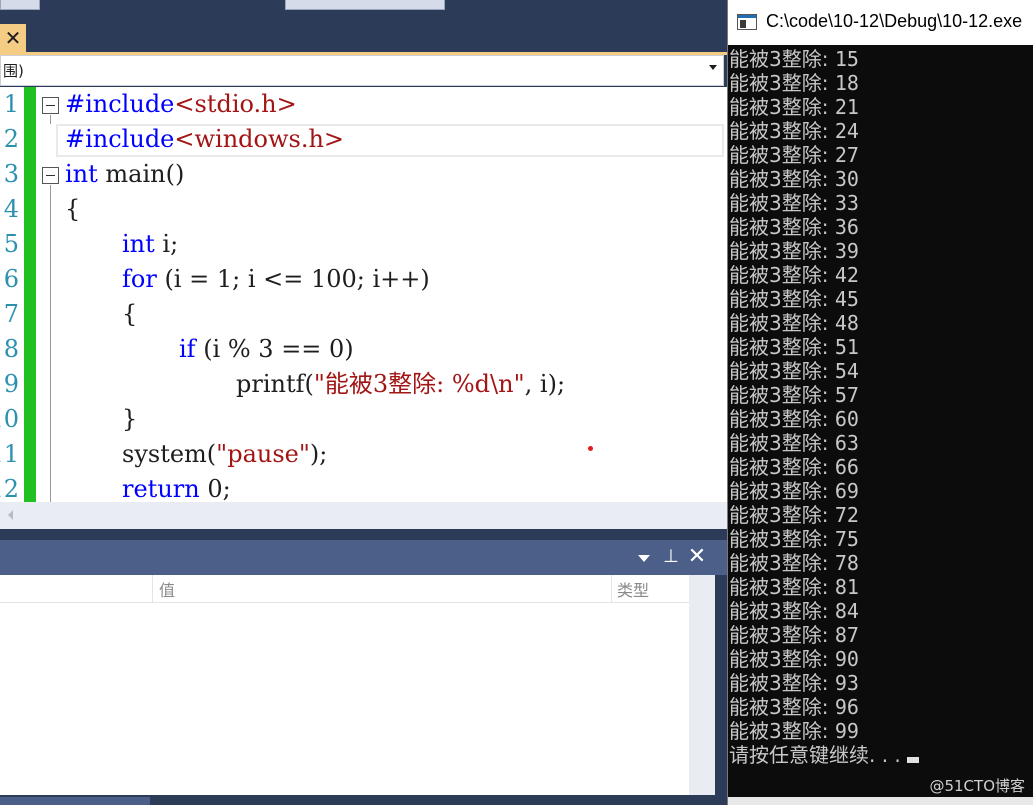 Image resolution: width=1033 pixels, height=805 pixels. I want to click on code-line-5: int i;, so click(150, 244).